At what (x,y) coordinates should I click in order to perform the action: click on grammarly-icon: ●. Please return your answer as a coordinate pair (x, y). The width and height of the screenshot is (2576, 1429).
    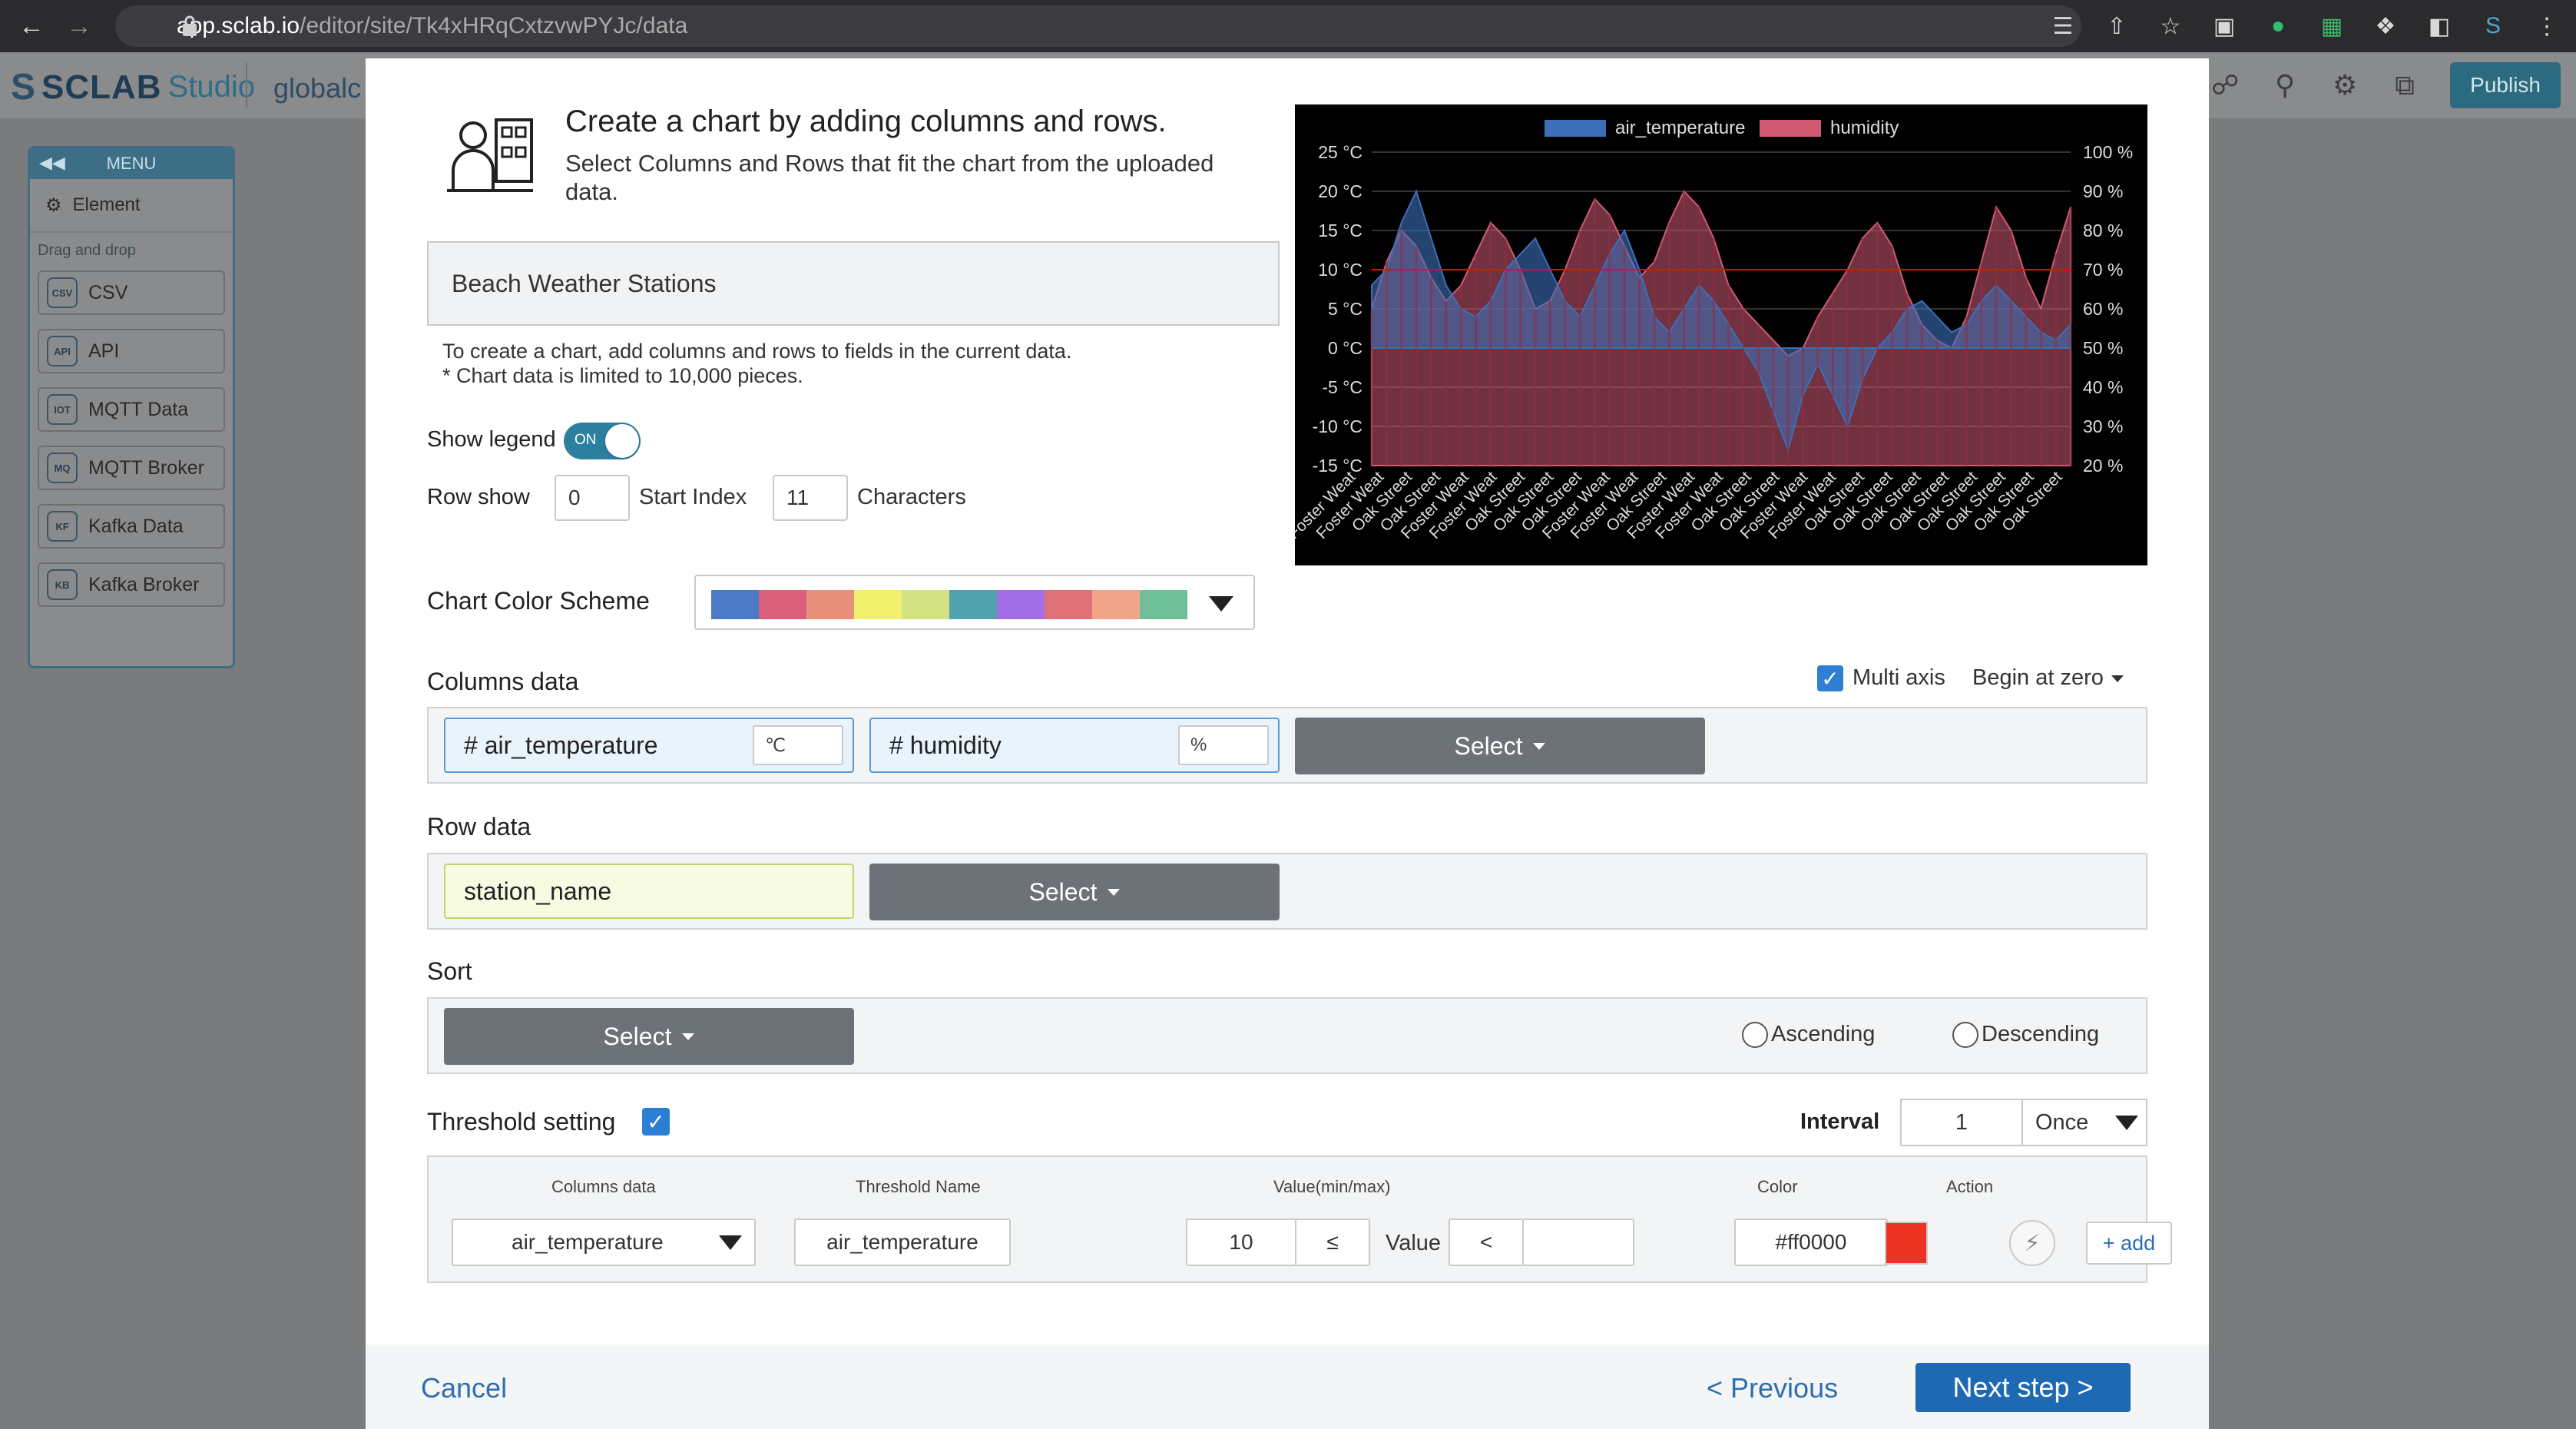
    Looking at the image, I should click on (2278, 26).